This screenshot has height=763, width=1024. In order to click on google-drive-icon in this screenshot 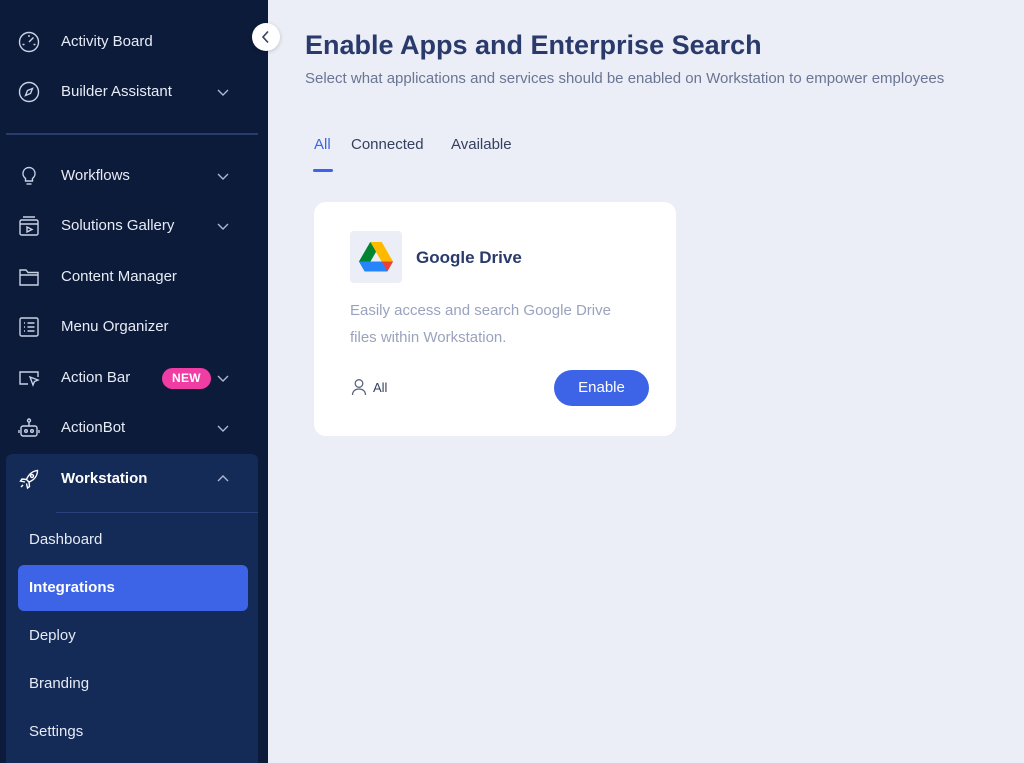, I will do `click(376, 257)`.